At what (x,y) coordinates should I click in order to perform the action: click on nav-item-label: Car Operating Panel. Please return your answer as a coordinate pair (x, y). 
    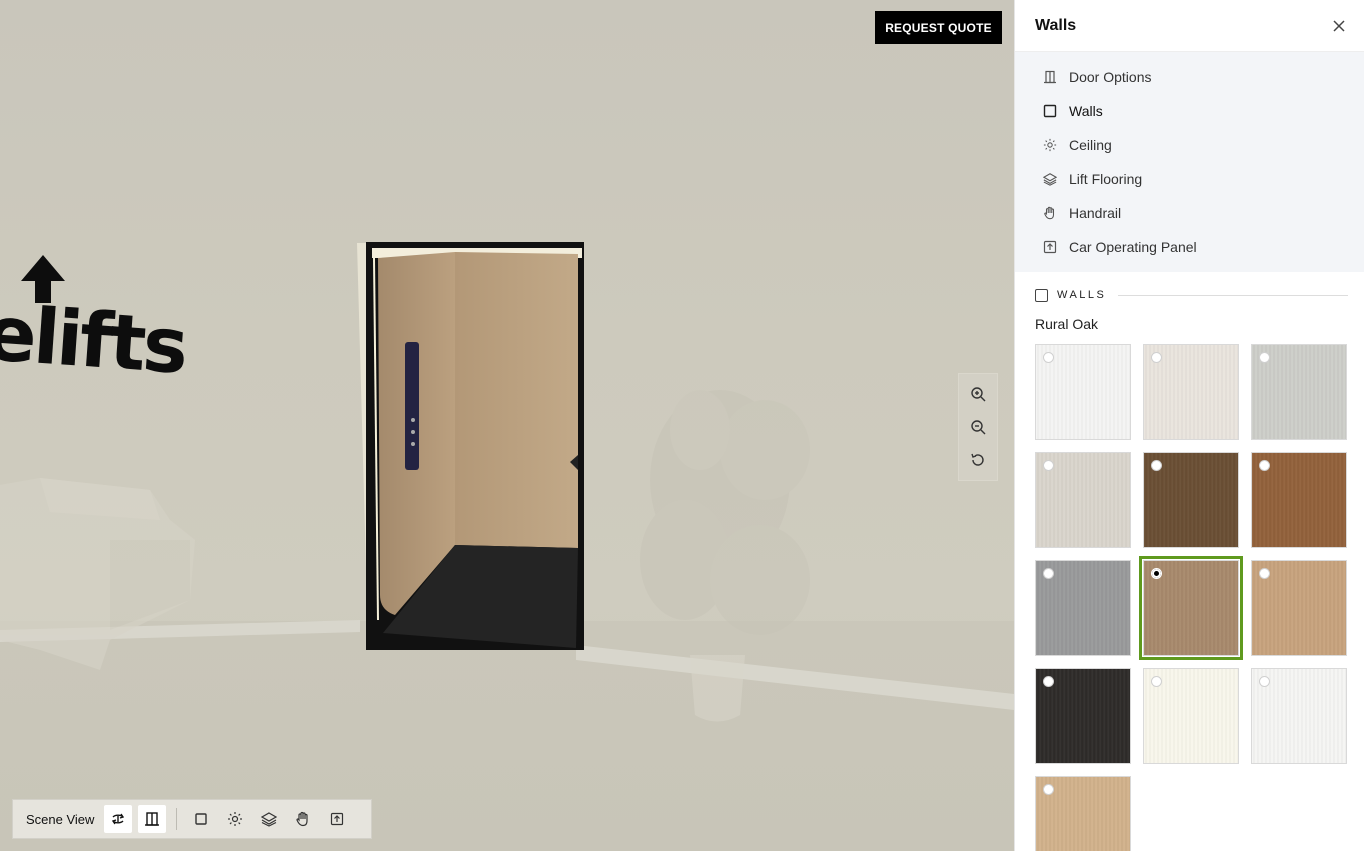
    Looking at the image, I should click on (1133, 247).